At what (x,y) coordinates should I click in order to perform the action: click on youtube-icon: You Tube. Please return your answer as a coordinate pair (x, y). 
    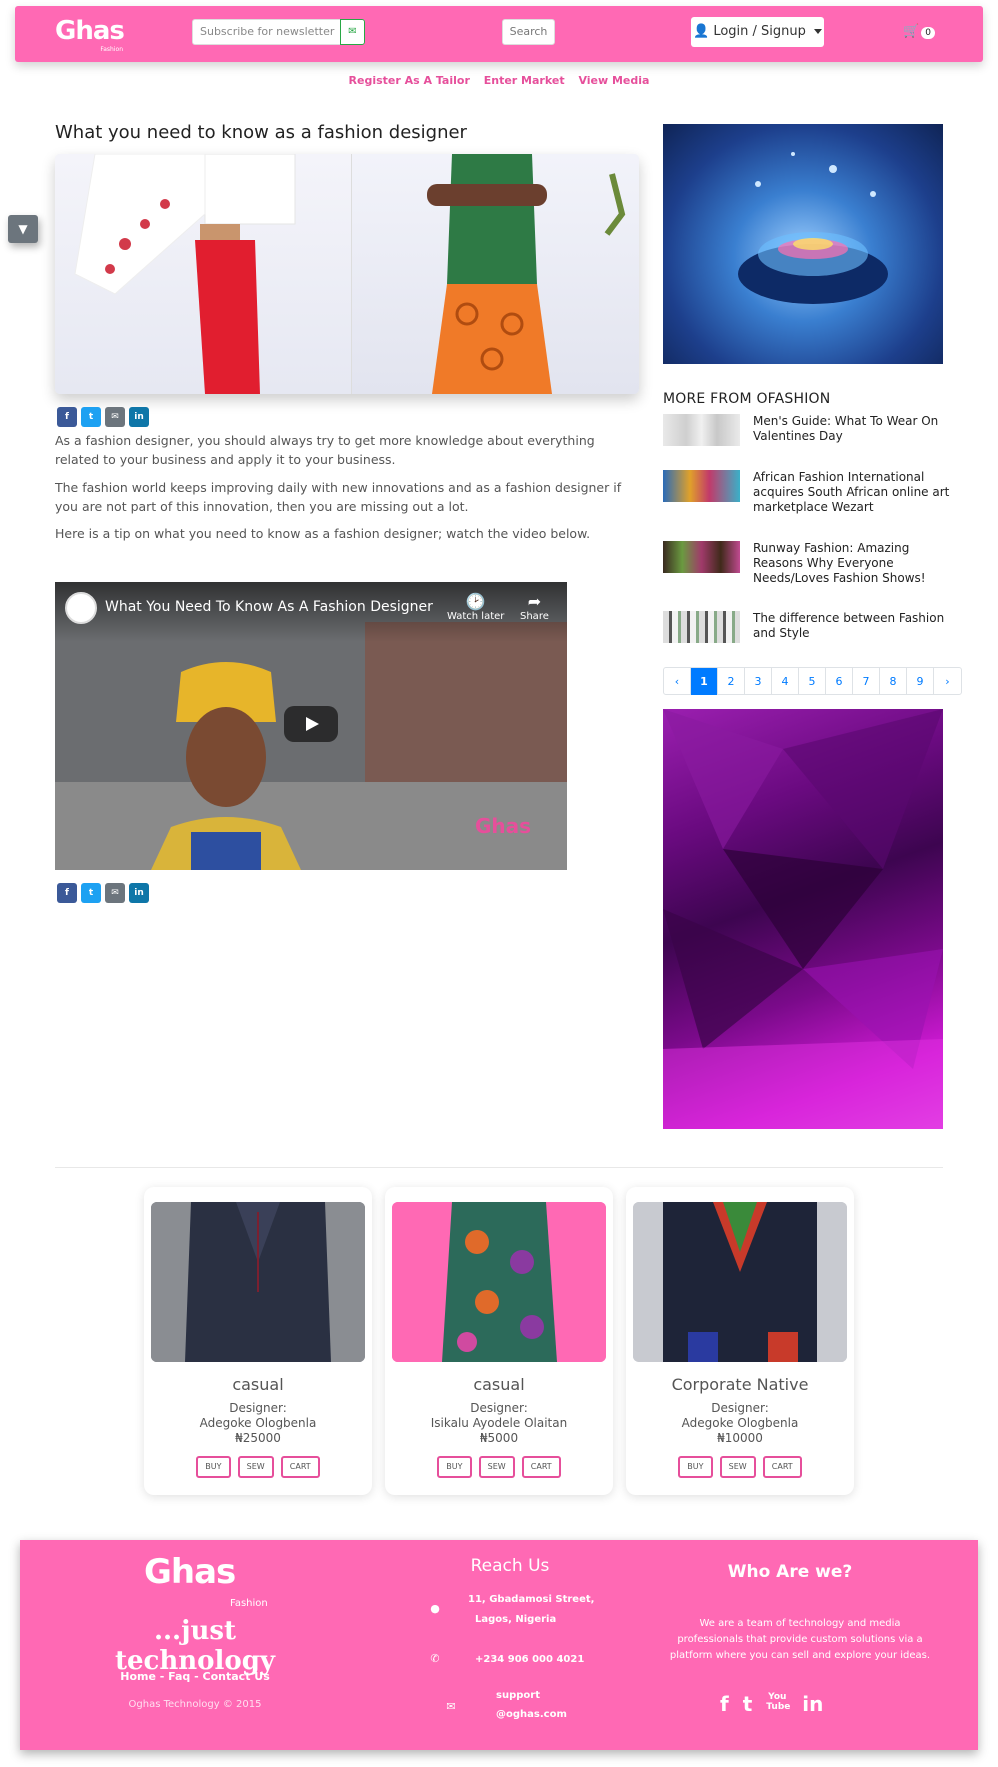
    Looking at the image, I should click on (778, 1704).